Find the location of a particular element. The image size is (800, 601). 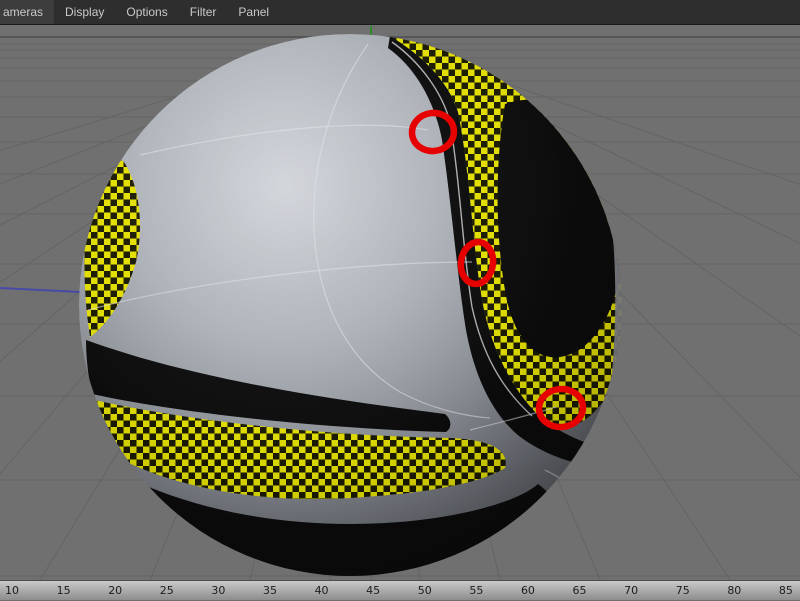

ruler-tick: 20 is located at coordinates (115, 590).